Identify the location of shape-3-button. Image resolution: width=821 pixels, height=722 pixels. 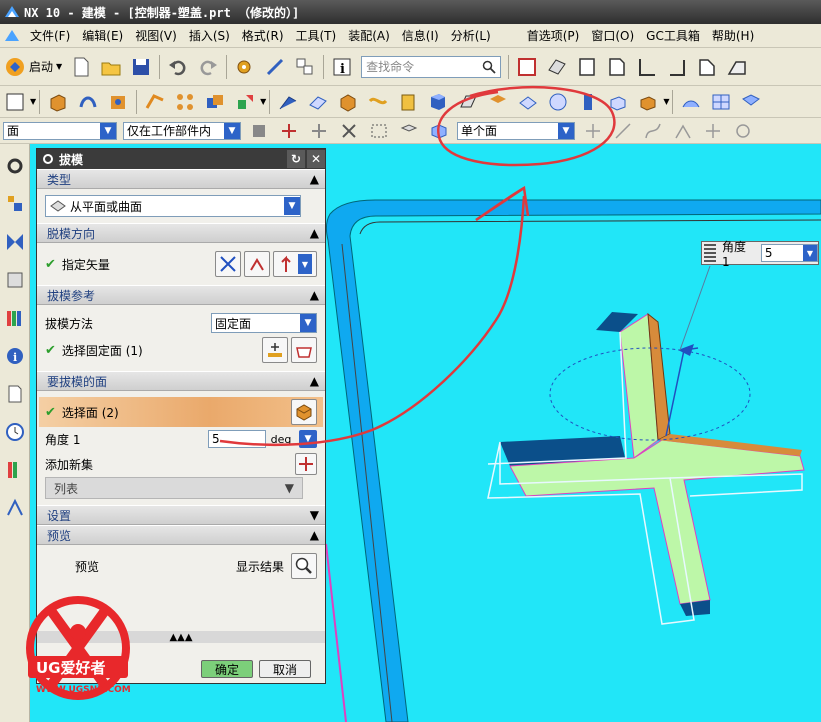
(617, 67).